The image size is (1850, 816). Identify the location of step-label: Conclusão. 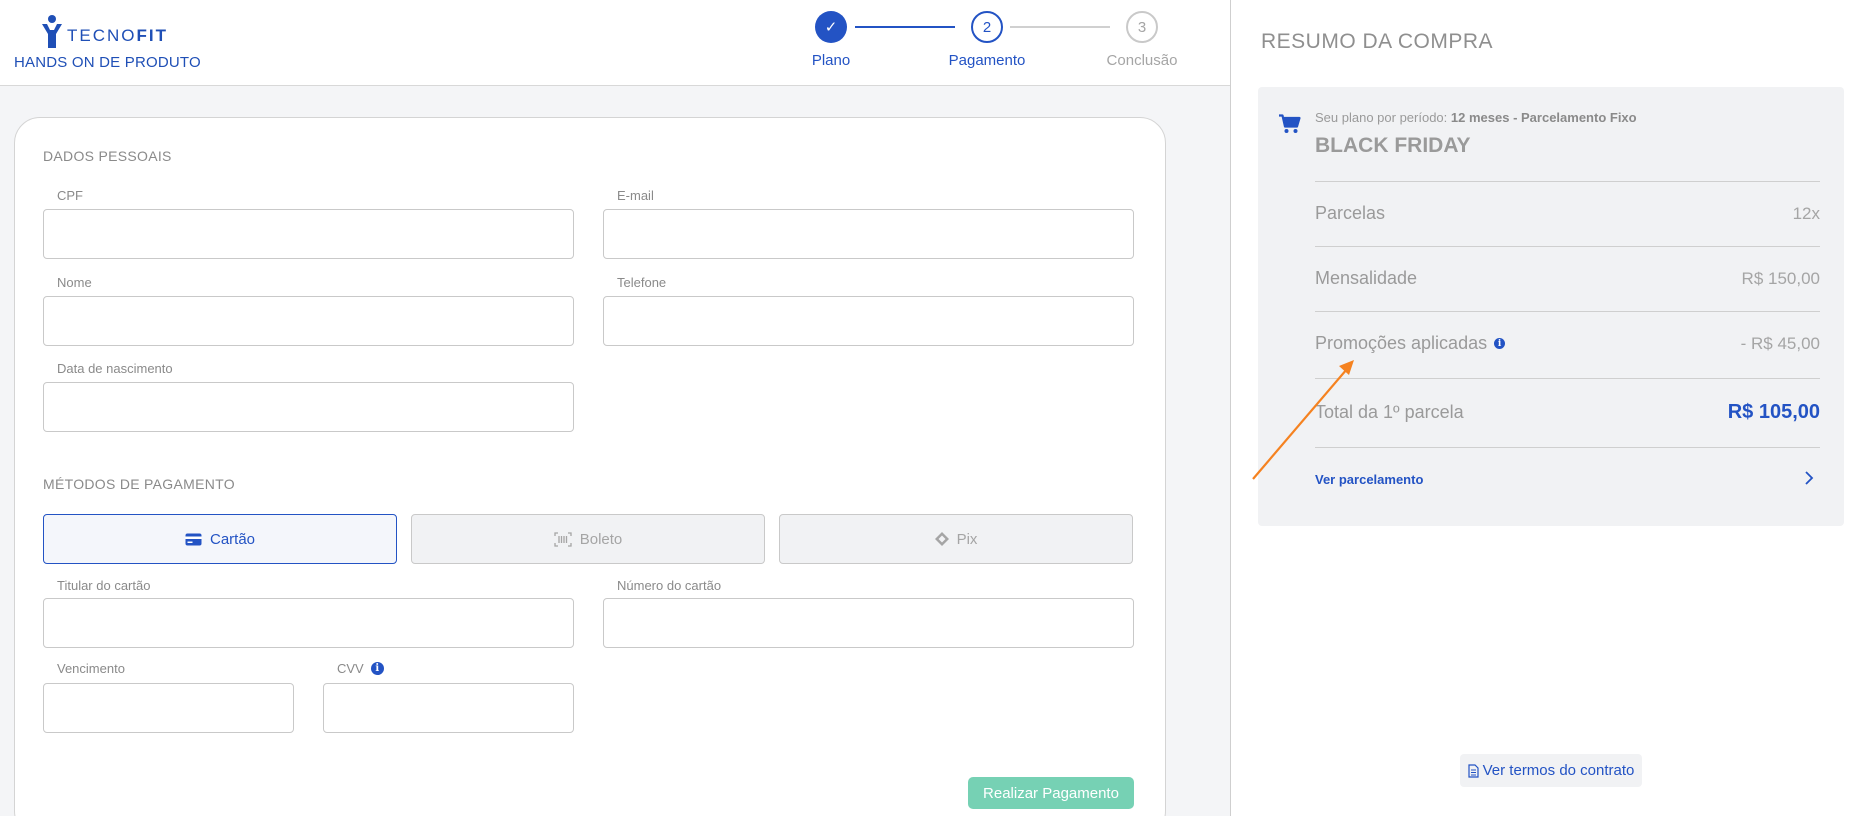
(1142, 60).